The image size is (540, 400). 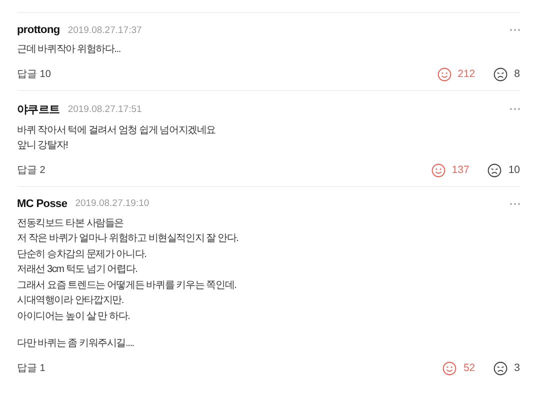 What do you see at coordinates (43, 146) in the screenshot?
I see `comment-text: 앞니 강탈자!` at bounding box center [43, 146].